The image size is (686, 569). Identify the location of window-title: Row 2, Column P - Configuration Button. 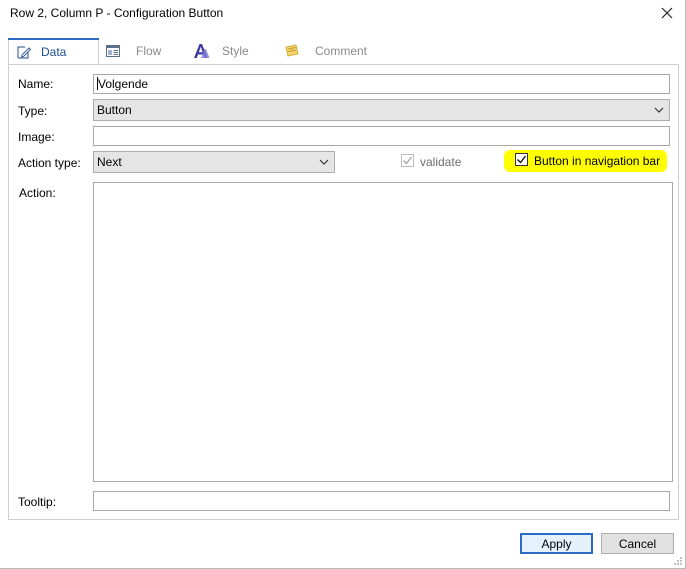
(117, 13).